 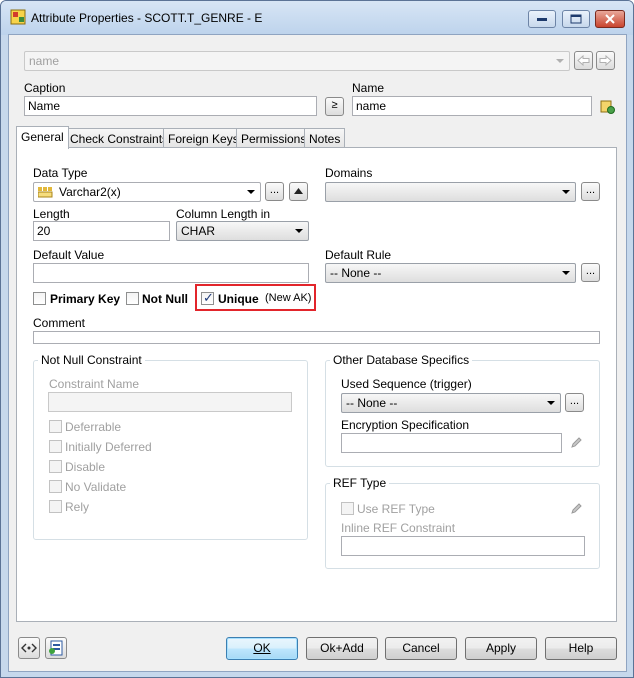 What do you see at coordinates (356, 273) in the screenshot?
I see `default-rule-value: -- None --` at bounding box center [356, 273].